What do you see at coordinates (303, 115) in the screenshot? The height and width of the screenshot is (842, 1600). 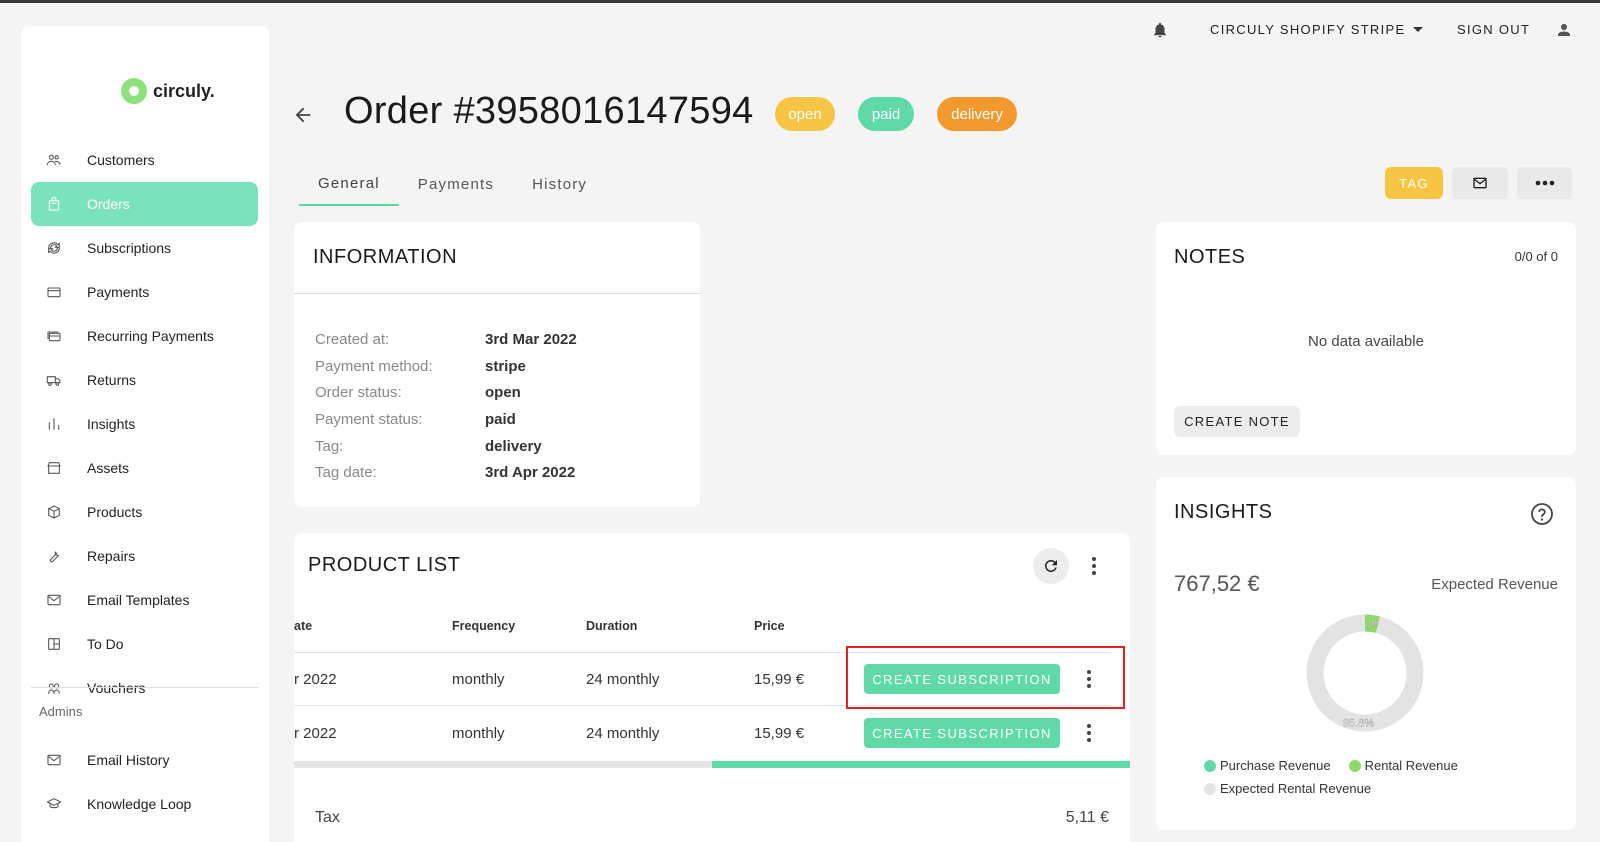 I see `back-arrow-icon` at bounding box center [303, 115].